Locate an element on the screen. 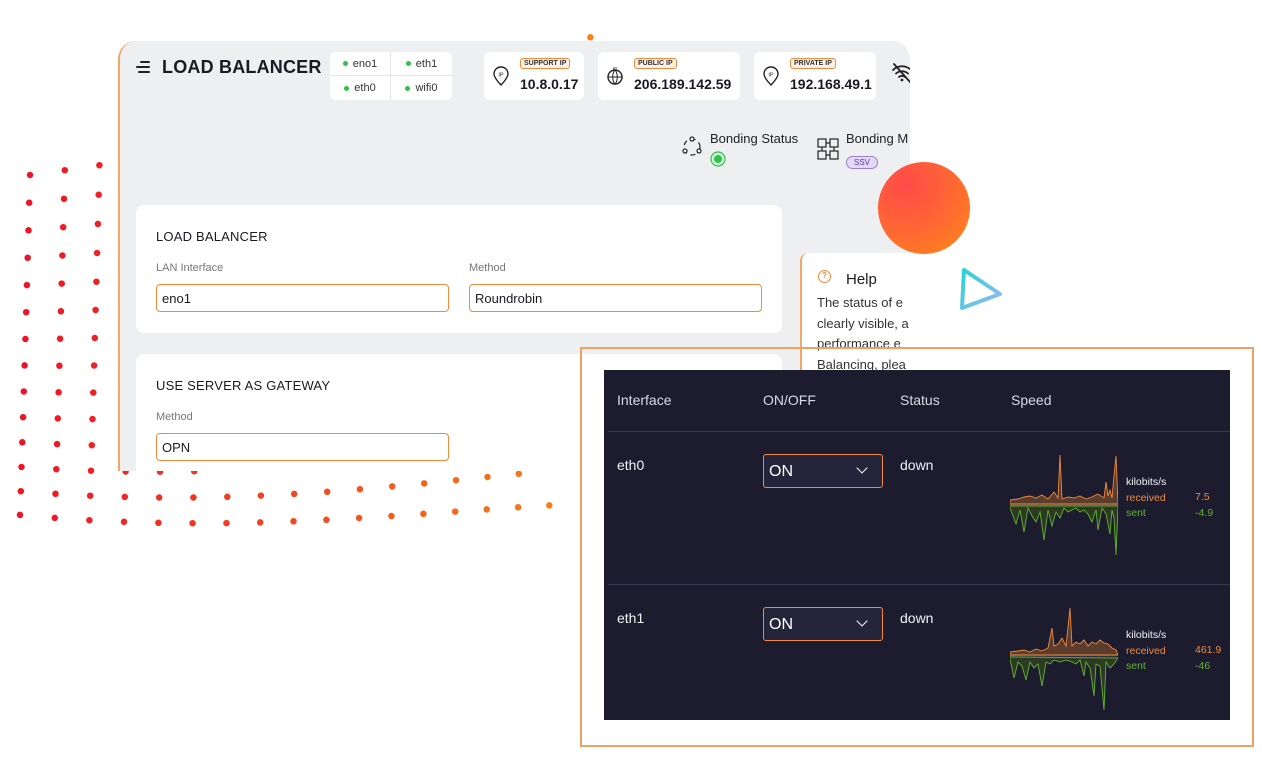 Image resolution: width=1262 pixels, height=772 pixels. interface-status-grid: eno1 eth1 eth0 wifi0 is located at coordinates (391, 76).